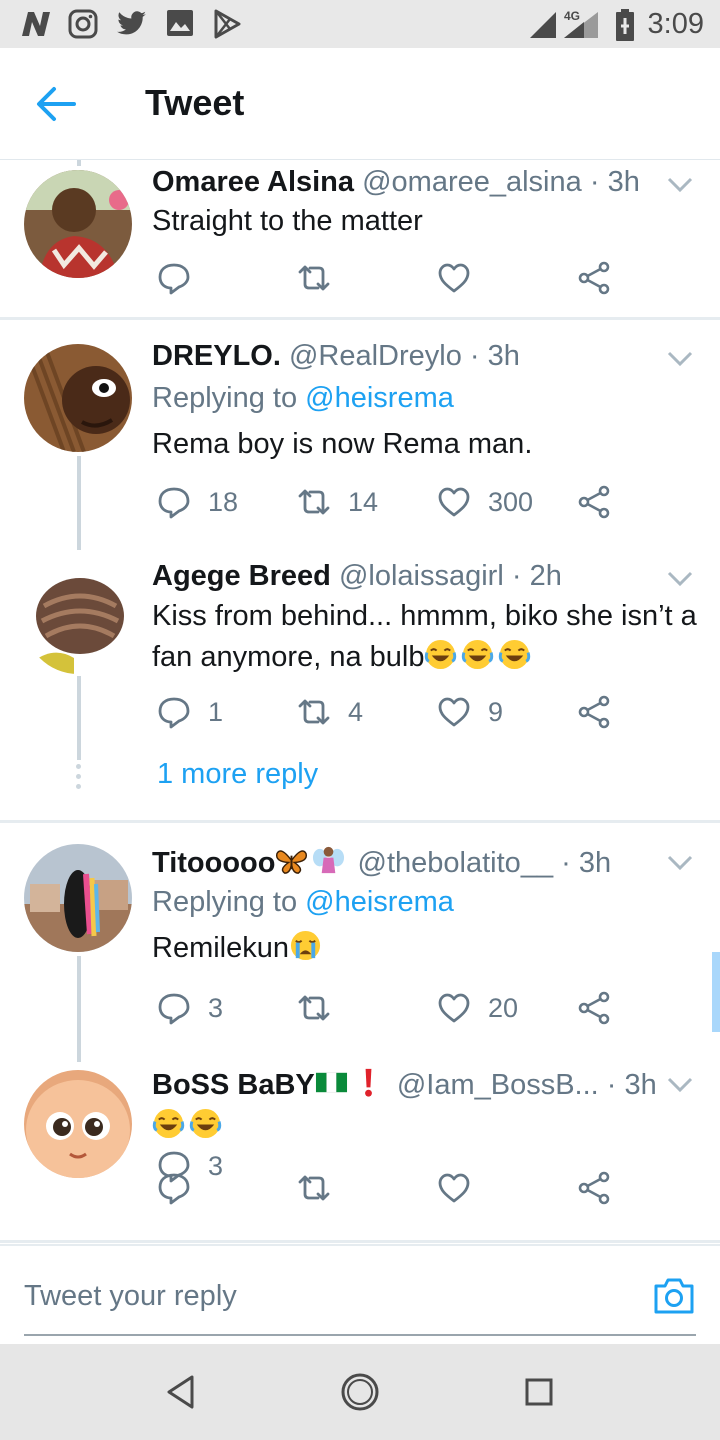 The image size is (720, 1440). Describe the element at coordinates (454, 712) in the screenshot. I see `heart-icon` at that location.